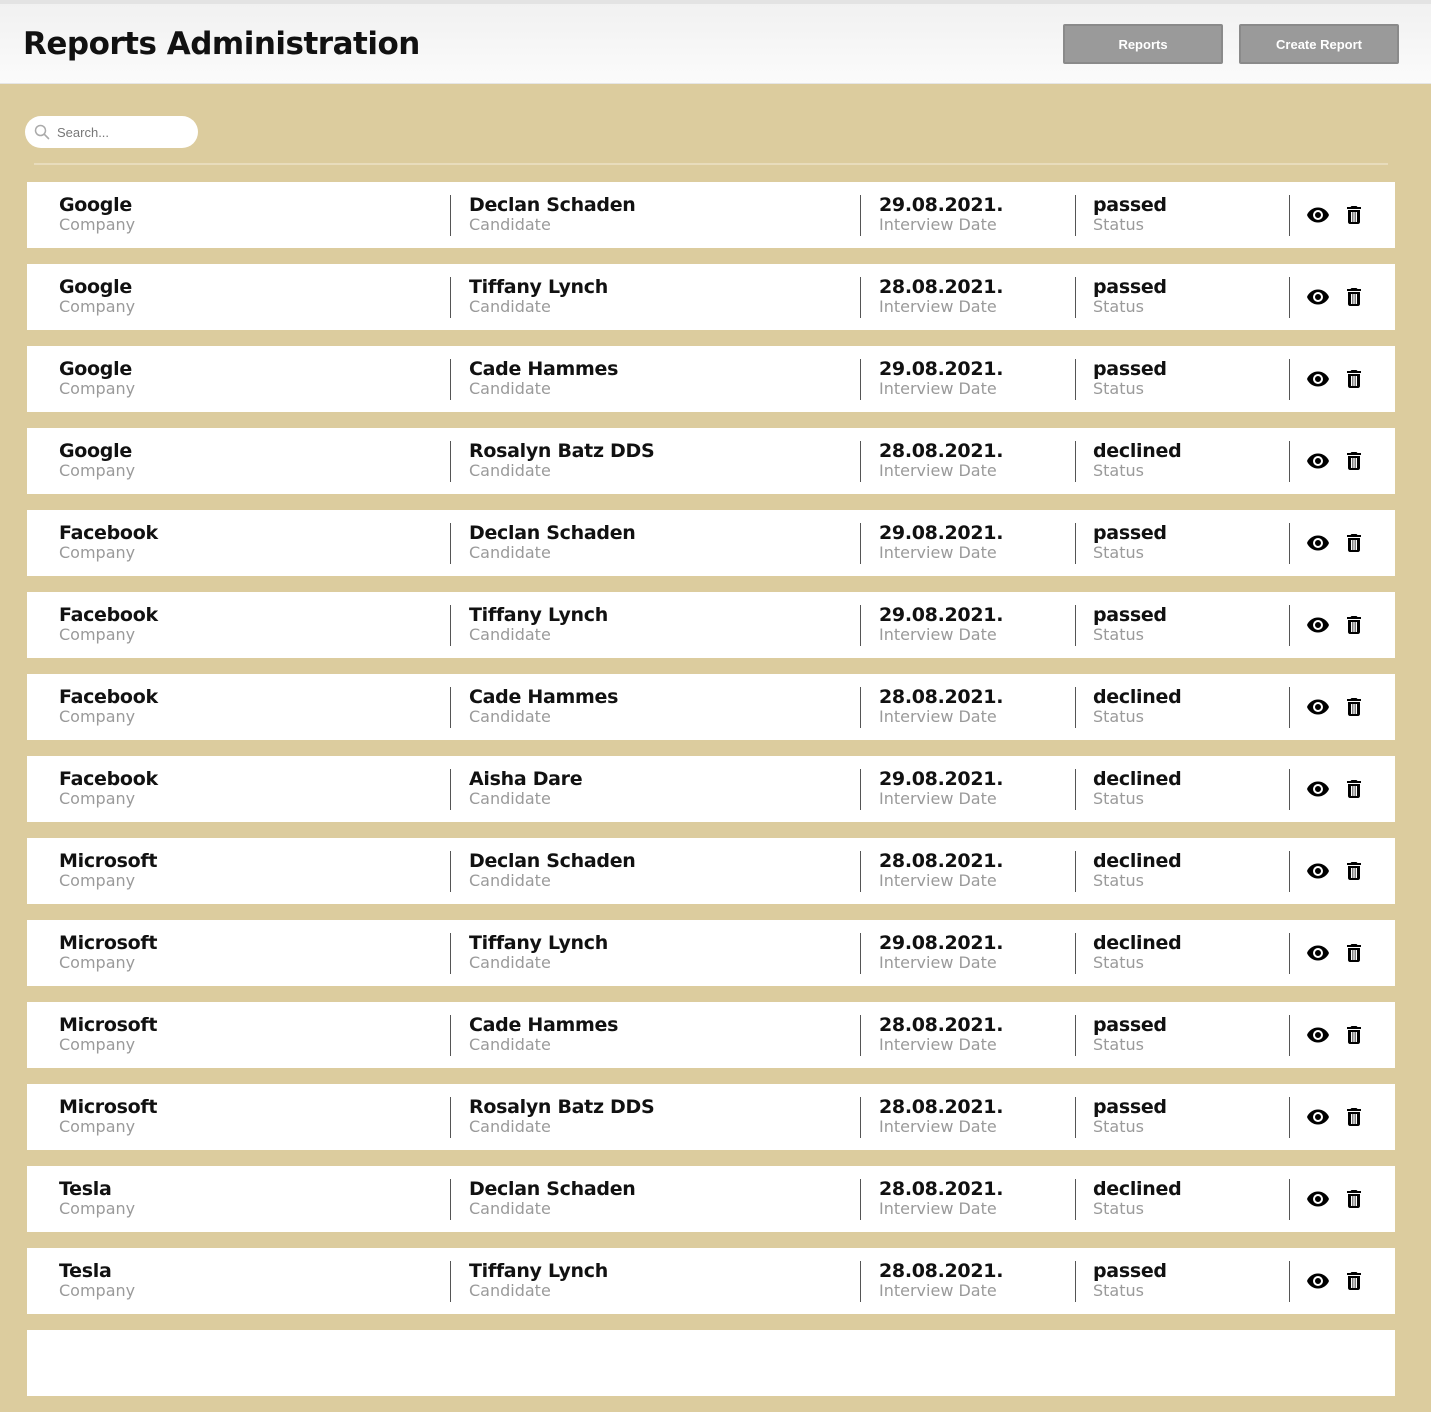 Image resolution: width=1431 pixels, height=1412 pixels. Describe the element at coordinates (1143, 44) in the screenshot. I see `reports-button: Reports` at that location.